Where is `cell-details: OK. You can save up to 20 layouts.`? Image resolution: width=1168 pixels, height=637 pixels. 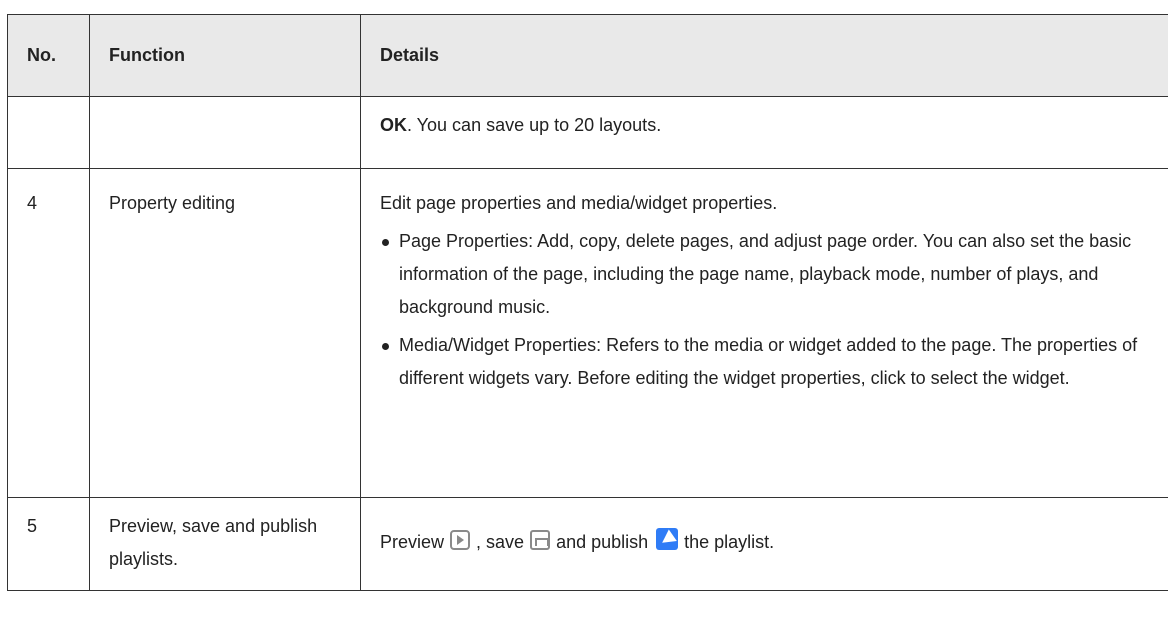
cell-details: OK. You can save up to 20 layouts. is located at coordinates (764, 132).